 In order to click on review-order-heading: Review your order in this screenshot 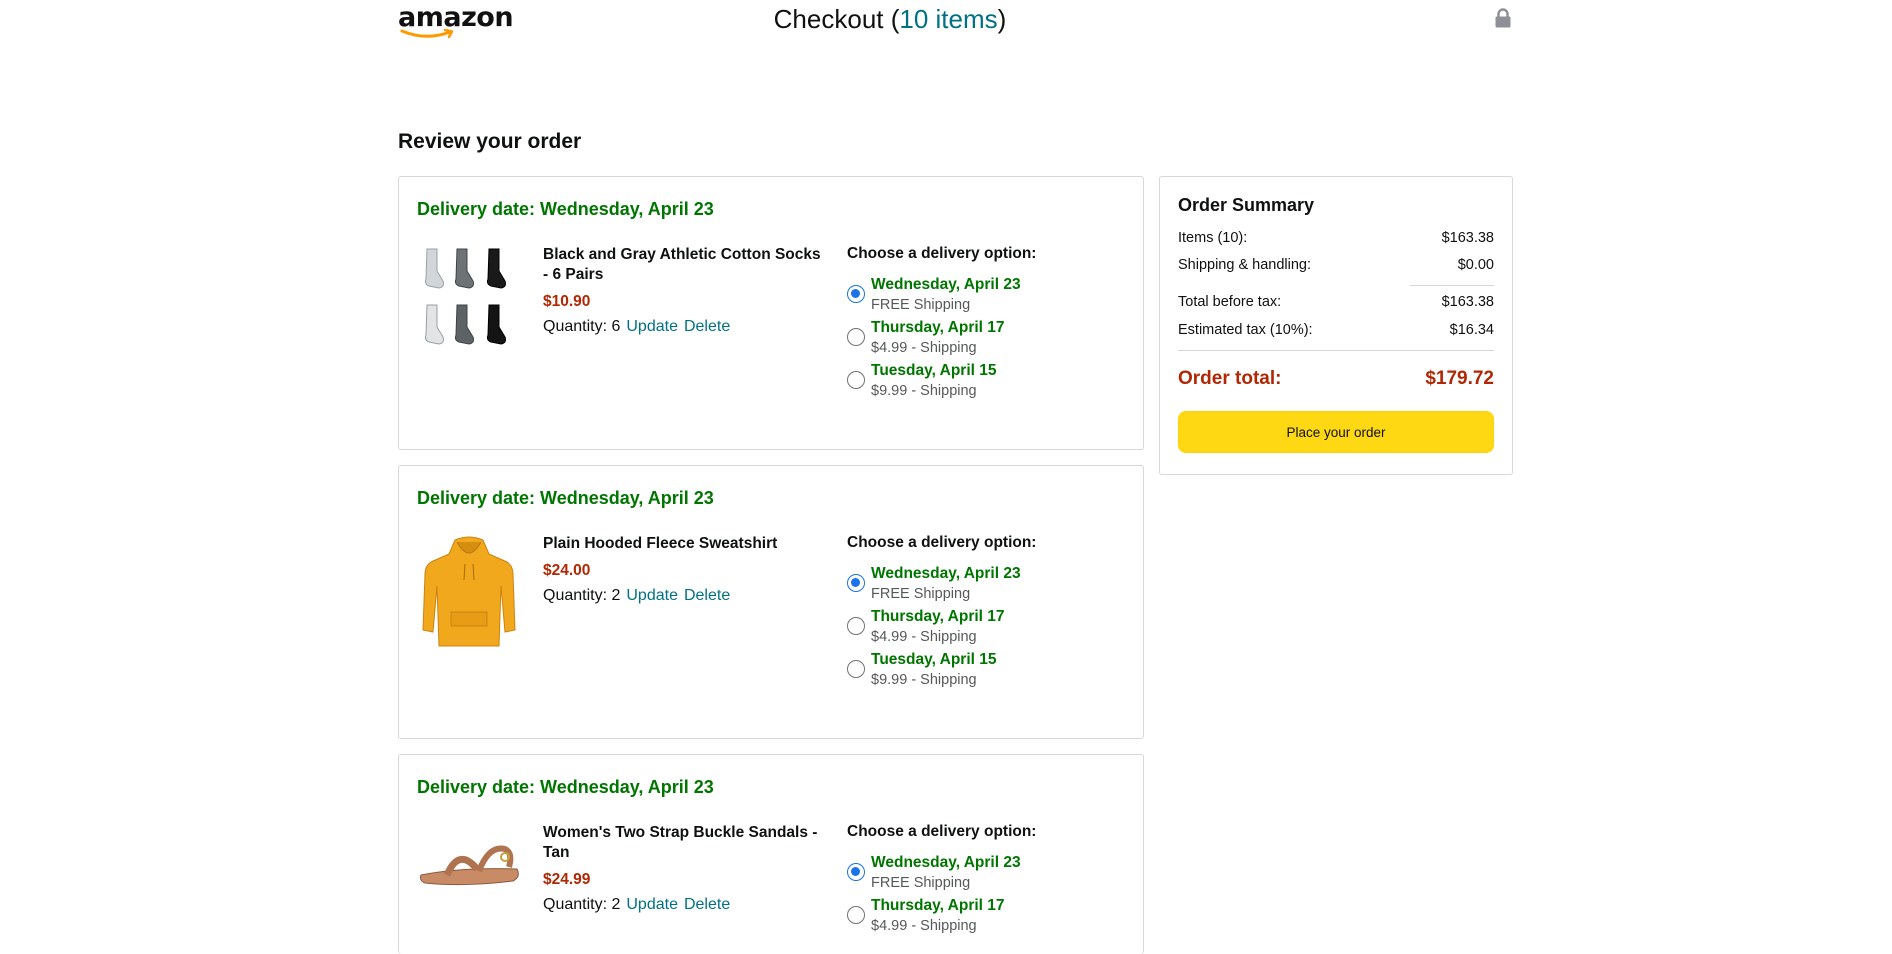, I will do `click(490, 141)`.